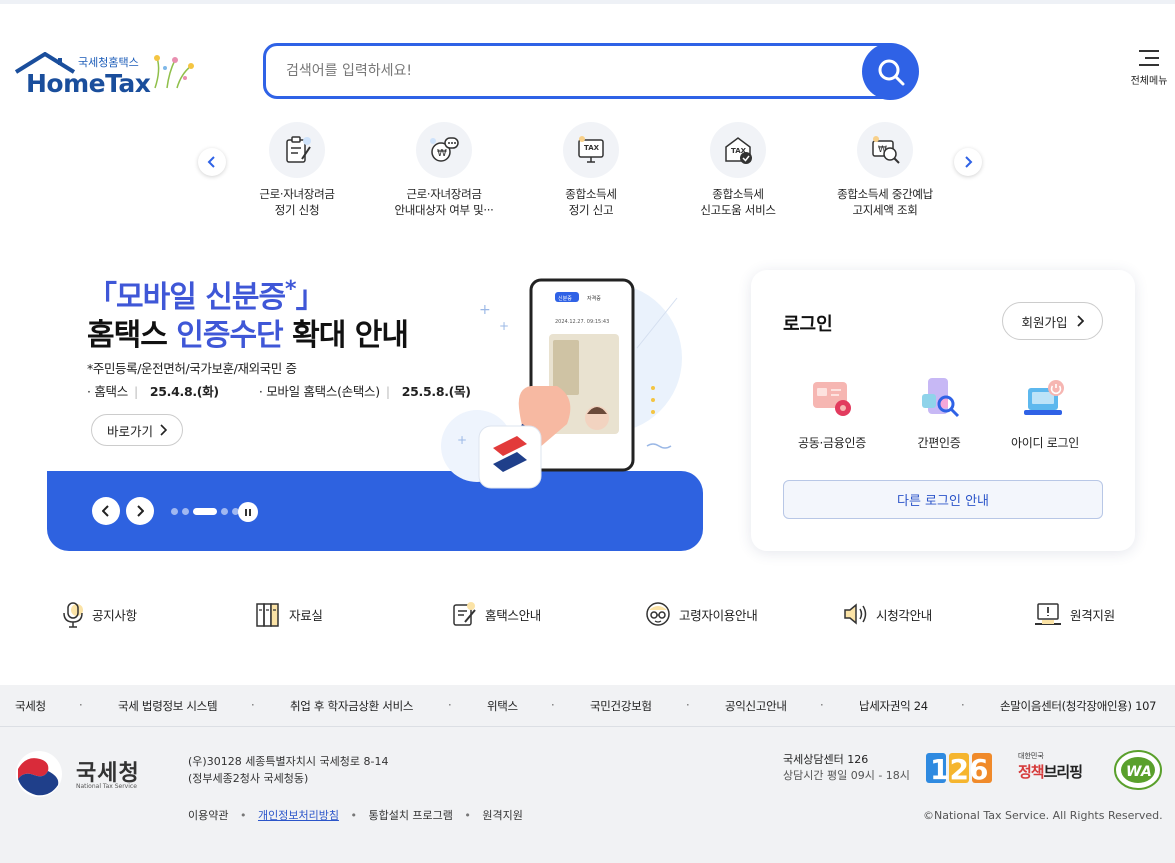 The height and width of the screenshot is (863, 1175). Describe the element at coordinates (208, 815) in the screenshot. I see `terms-link: 이용약관` at that location.